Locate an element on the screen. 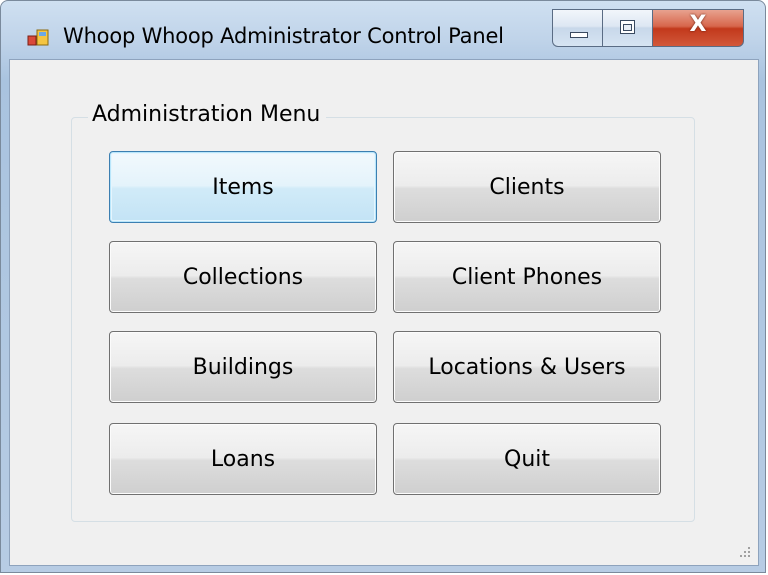  app-icon is located at coordinates (38, 38).